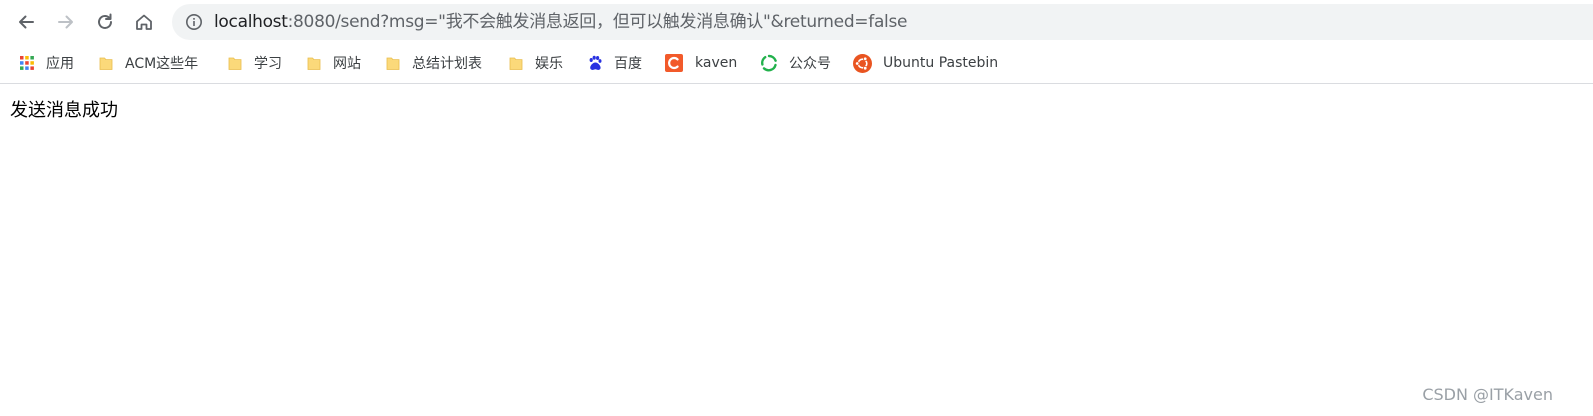 The width and height of the screenshot is (1593, 416). I want to click on arrow-right-icon, so click(65, 22).